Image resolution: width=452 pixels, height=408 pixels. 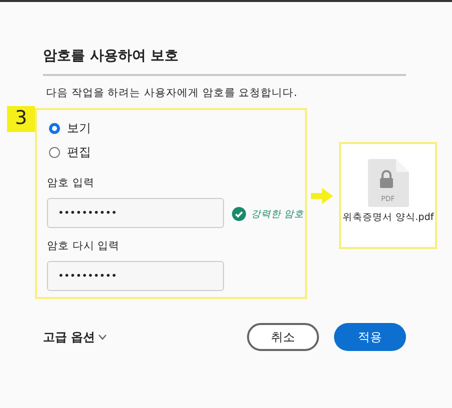 What do you see at coordinates (370, 337) in the screenshot?
I see `apply-button: 적용` at bounding box center [370, 337].